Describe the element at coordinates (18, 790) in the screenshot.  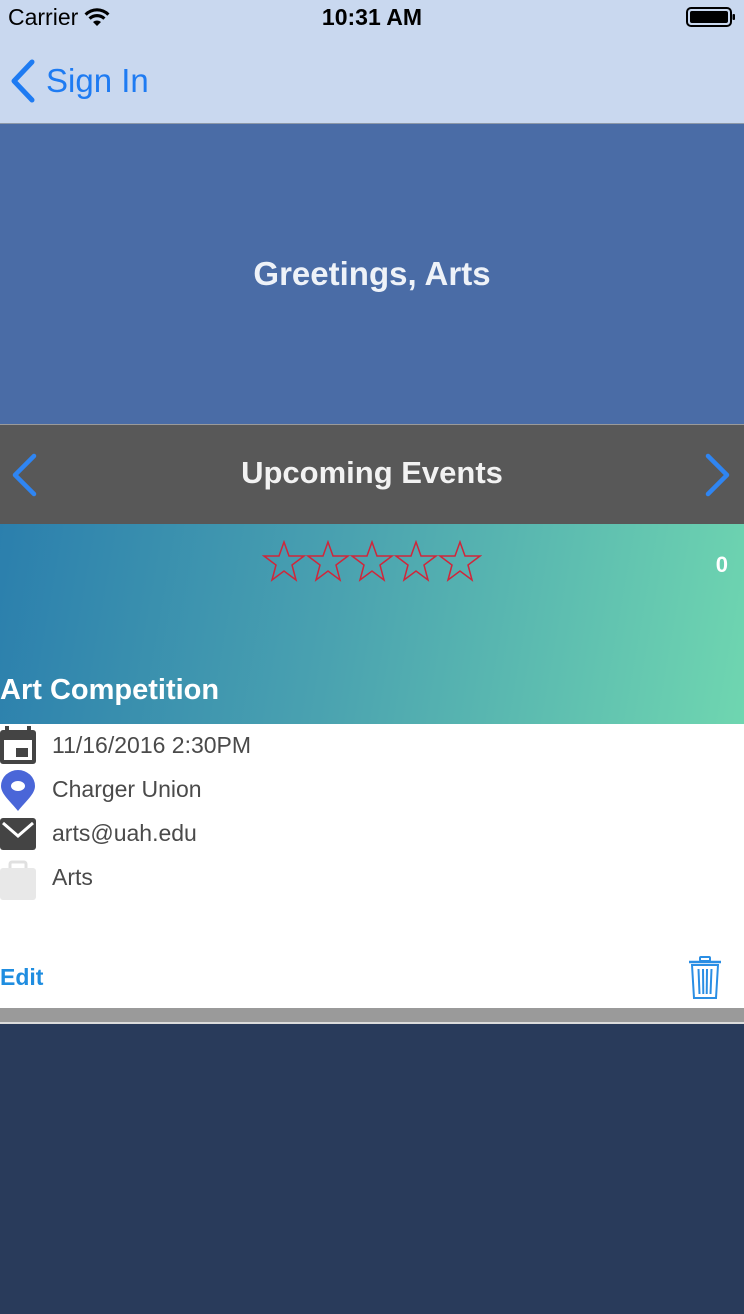
I see `map-pin-icon` at that location.